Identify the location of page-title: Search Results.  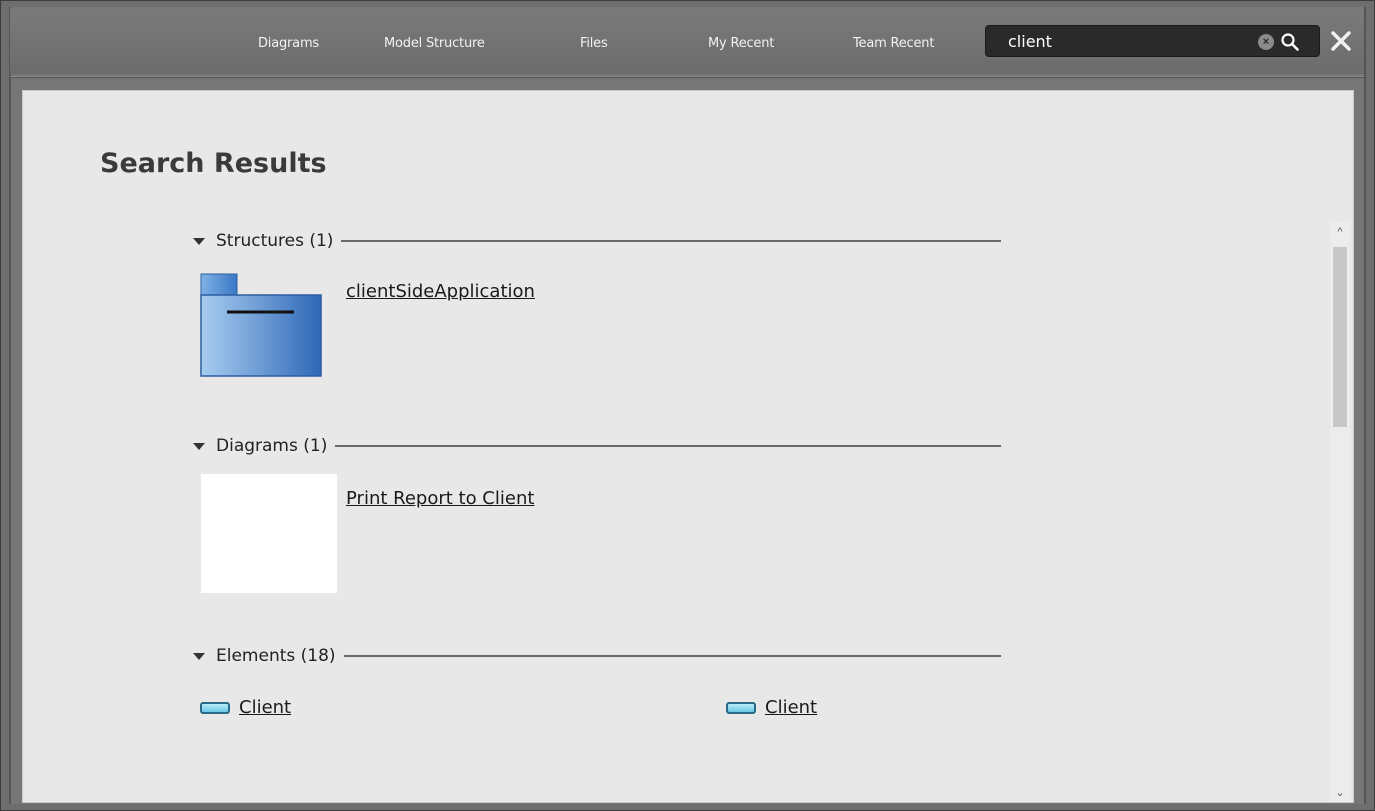
(213, 163).